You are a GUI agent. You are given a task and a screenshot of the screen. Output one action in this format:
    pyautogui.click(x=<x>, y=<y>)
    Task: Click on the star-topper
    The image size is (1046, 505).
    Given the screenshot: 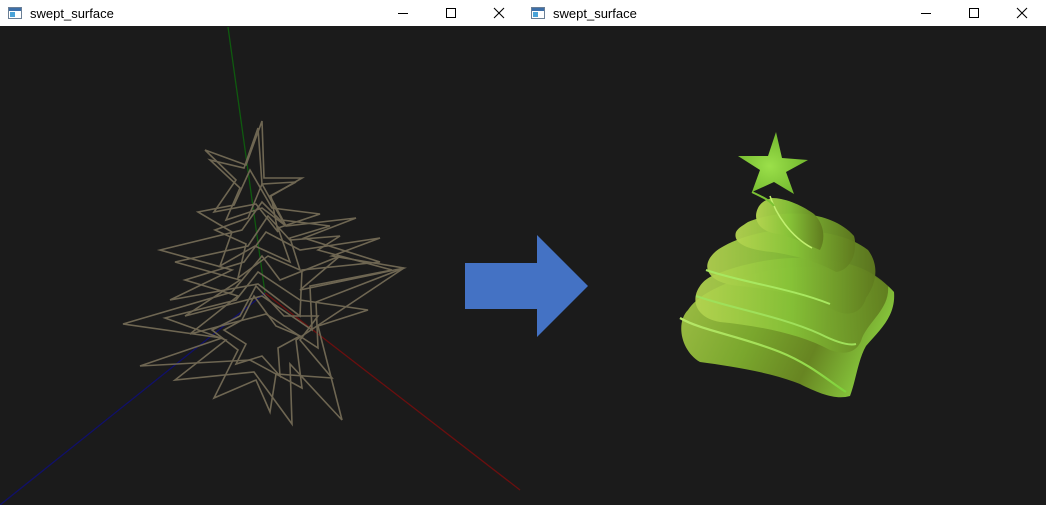 What is the action you would take?
    pyautogui.click(x=773, y=163)
    